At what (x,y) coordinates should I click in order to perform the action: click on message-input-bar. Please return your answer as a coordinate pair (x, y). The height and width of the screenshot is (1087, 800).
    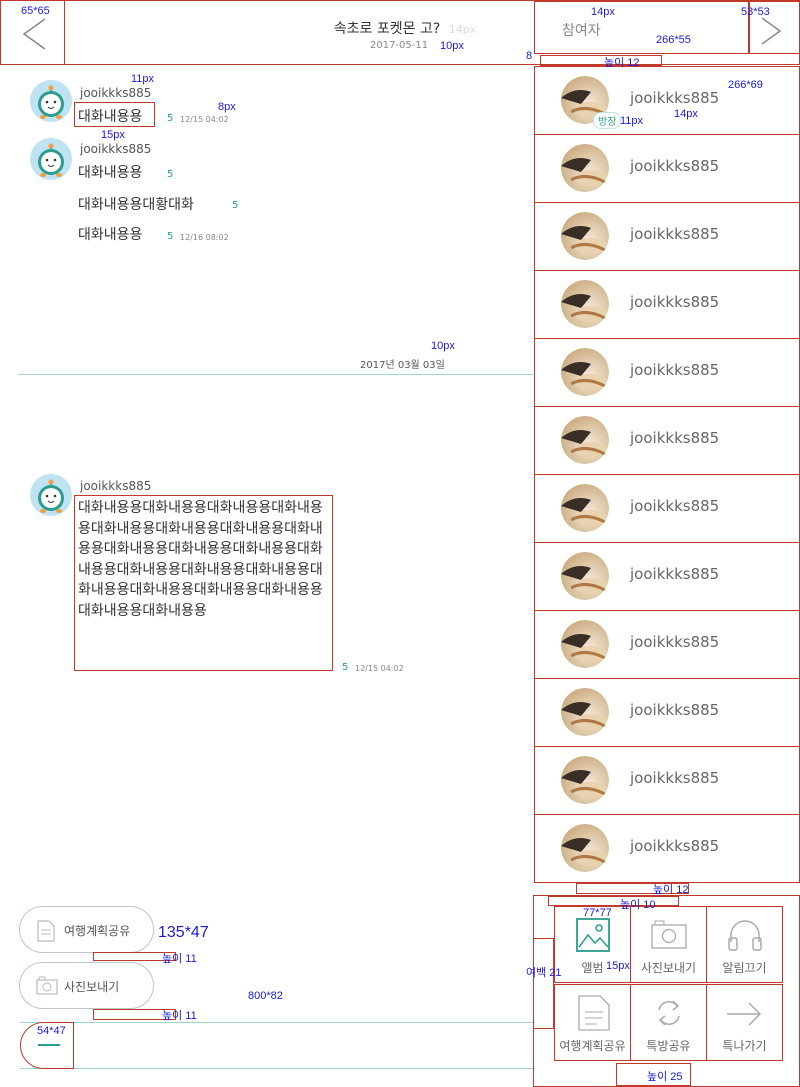
    Looking at the image, I should click on (277, 1045).